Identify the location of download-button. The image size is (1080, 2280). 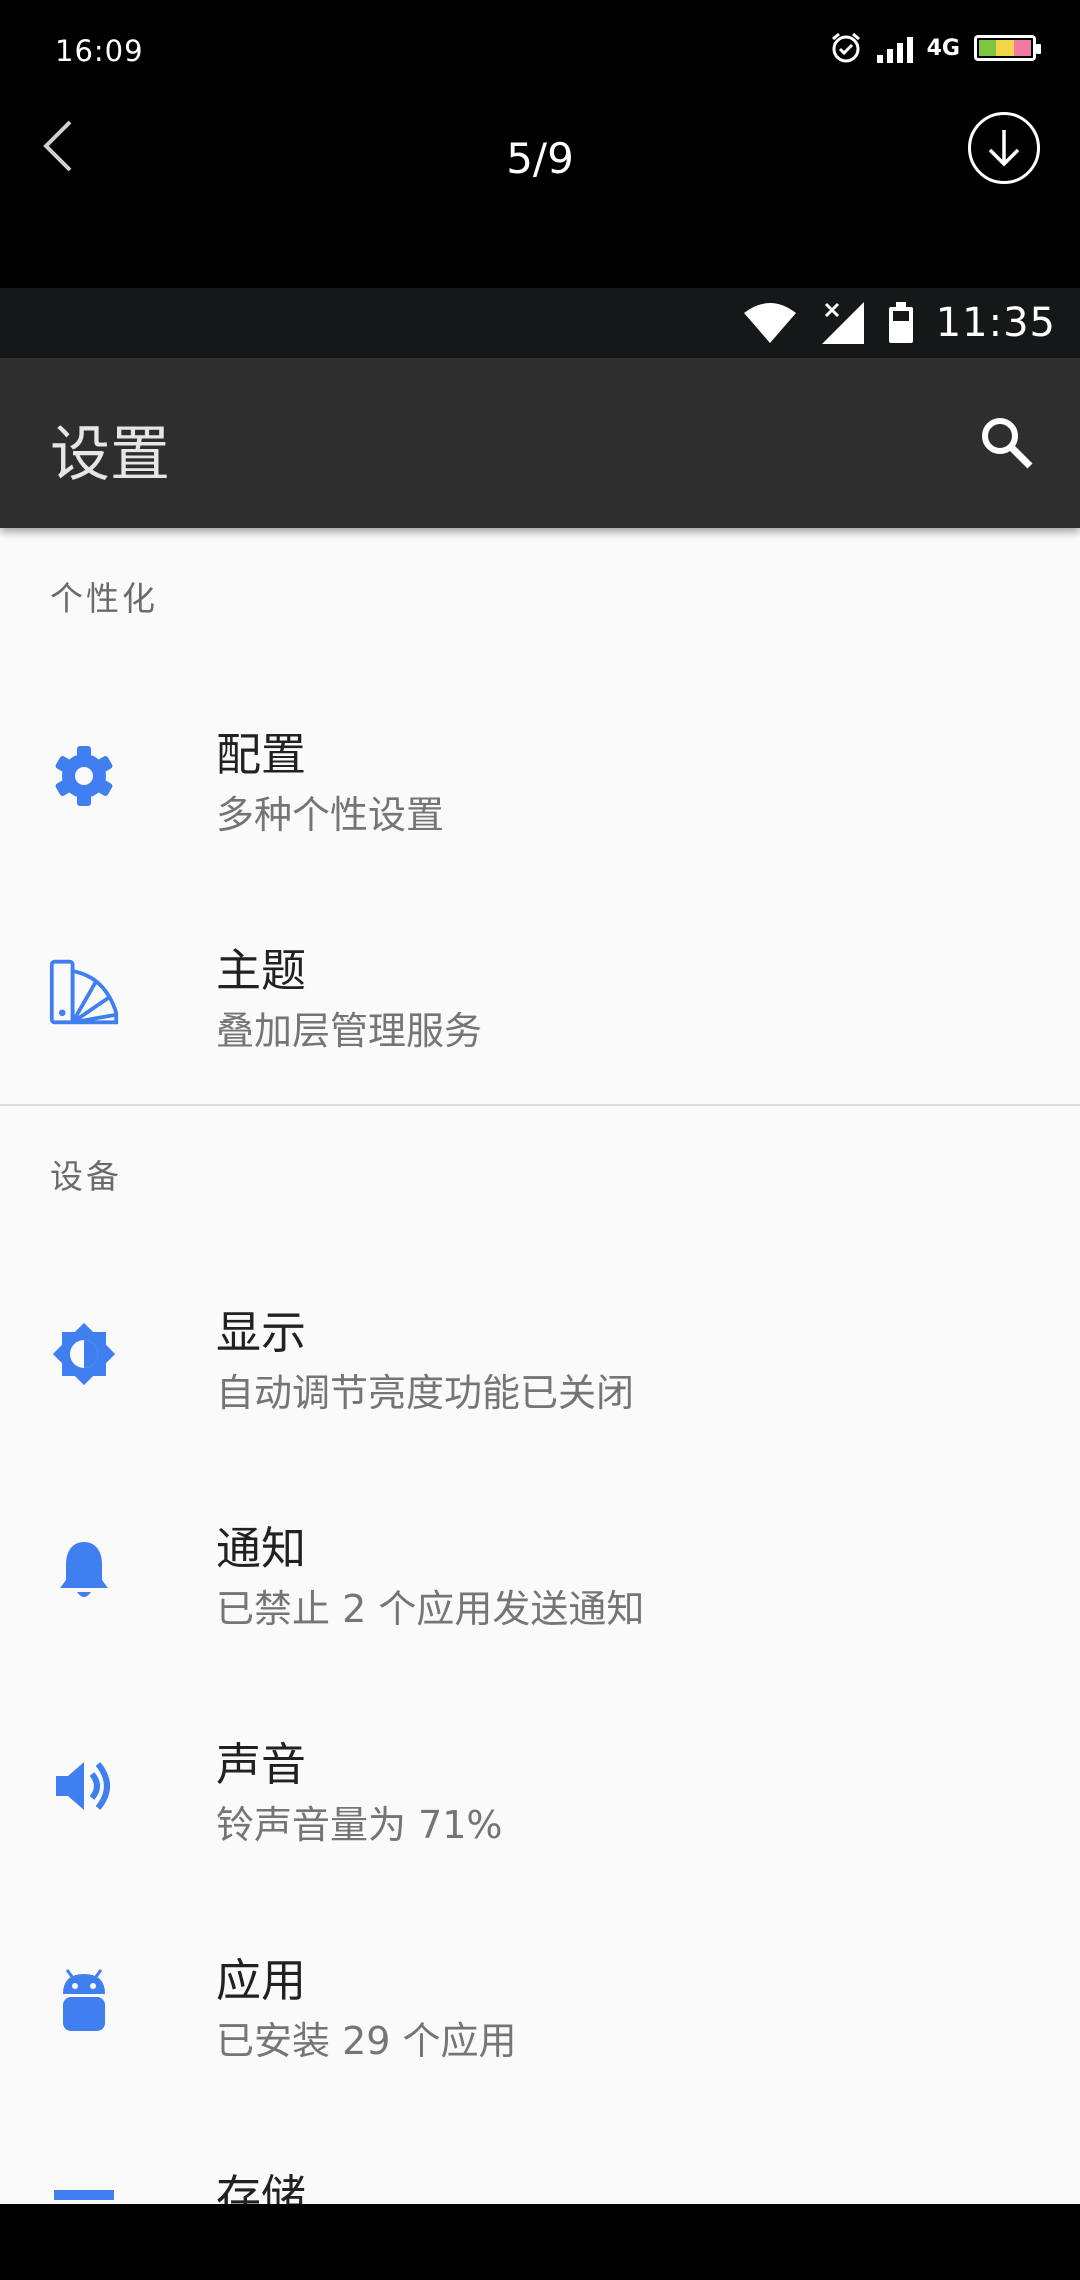
(1004, 148).